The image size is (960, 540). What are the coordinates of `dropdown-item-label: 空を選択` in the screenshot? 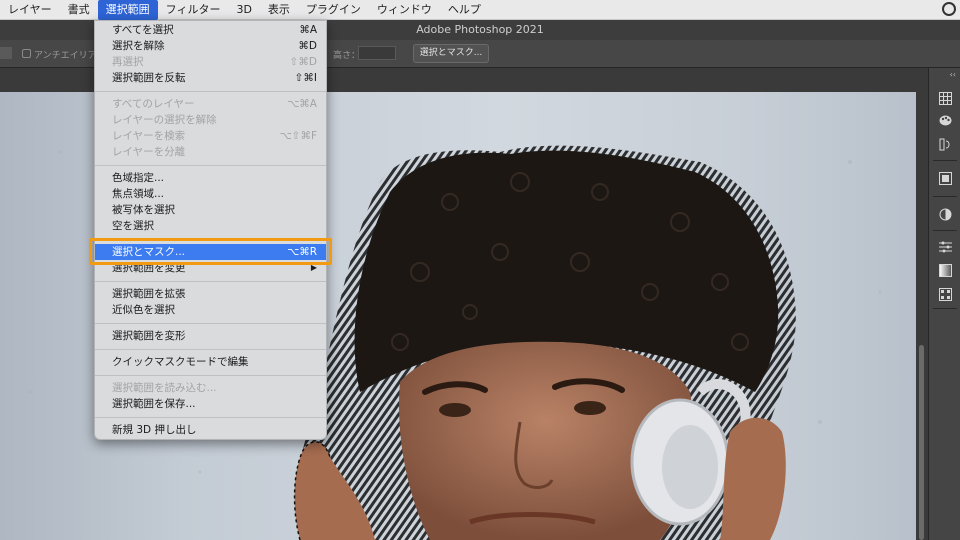 It's located at (133, 226).